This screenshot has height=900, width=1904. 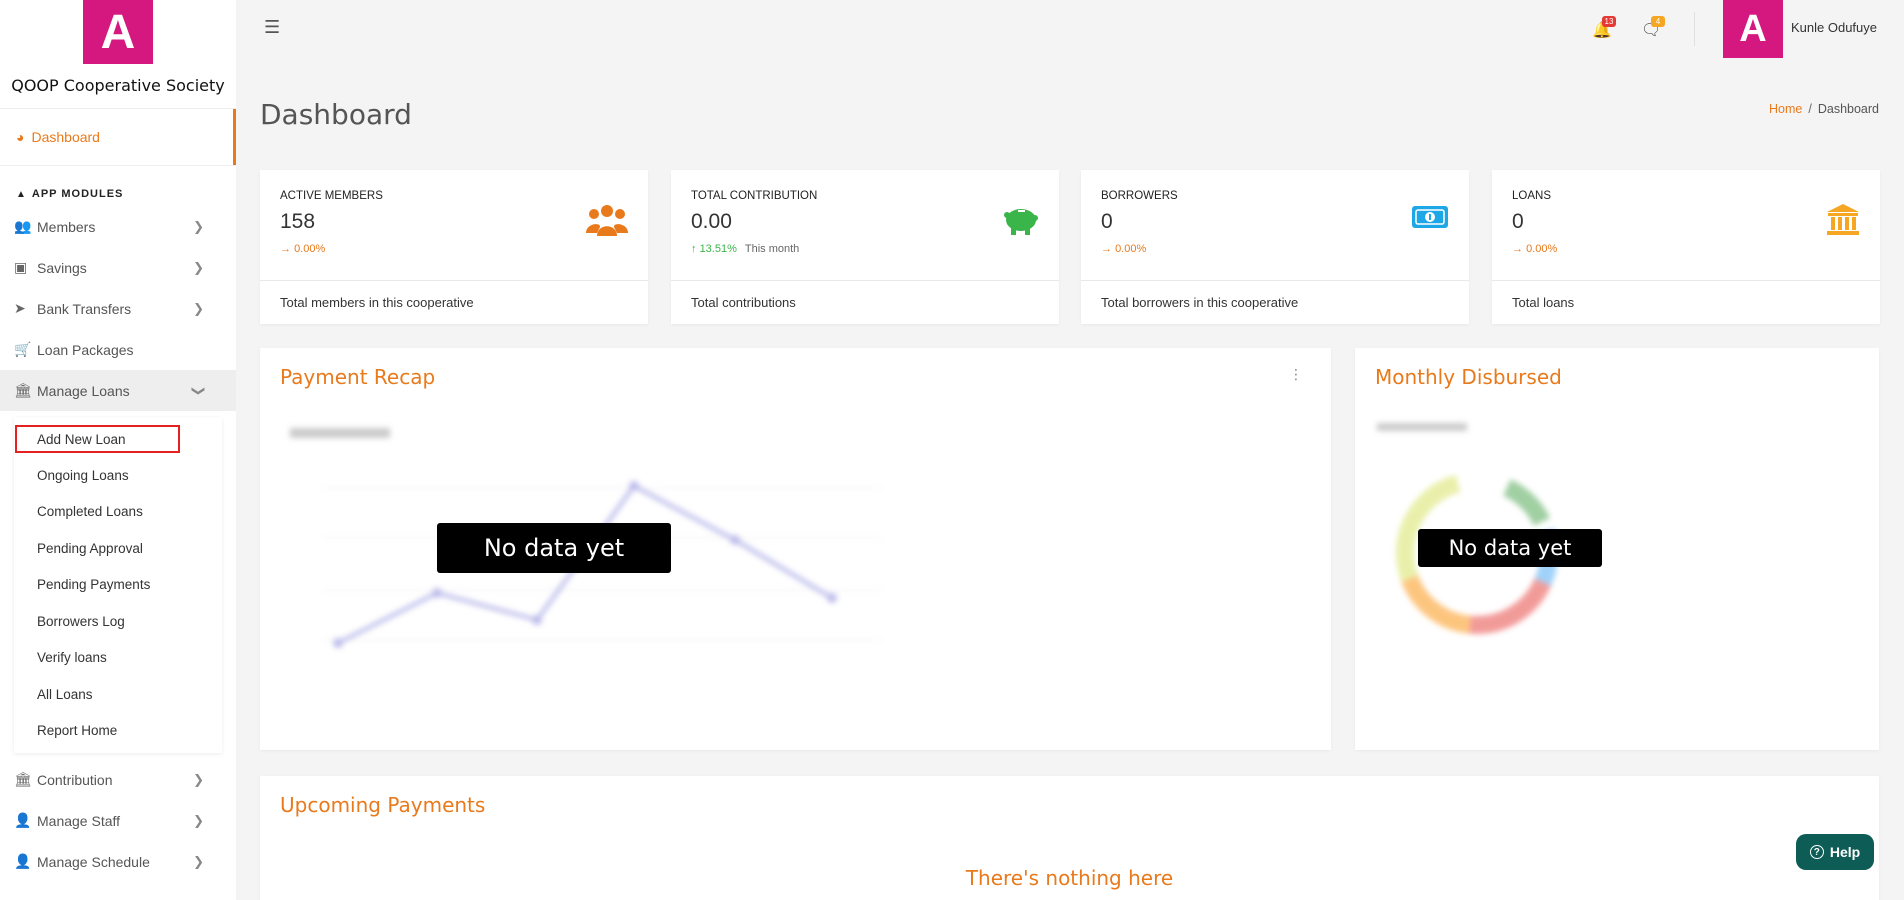 I want to click on paper-plane-icon: ➤, so click(x=20, y=308).